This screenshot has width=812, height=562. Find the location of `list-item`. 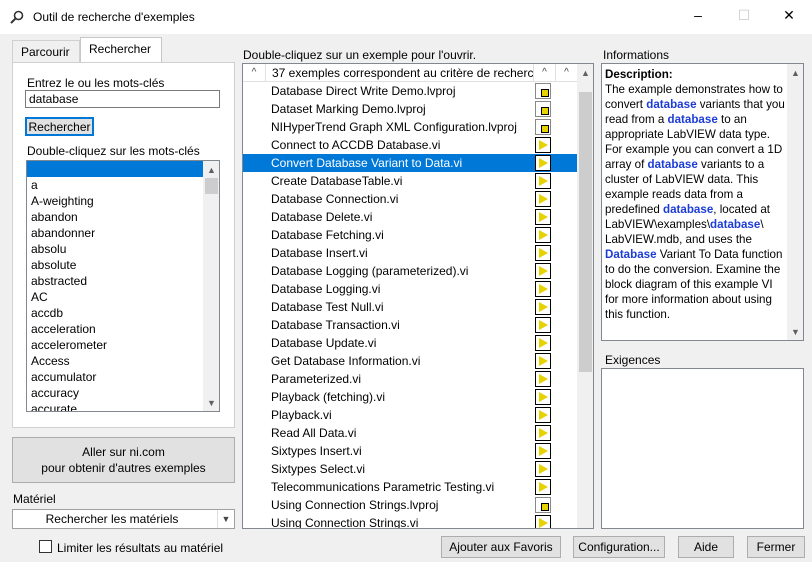

list-item is located at coordinates (115, 169).